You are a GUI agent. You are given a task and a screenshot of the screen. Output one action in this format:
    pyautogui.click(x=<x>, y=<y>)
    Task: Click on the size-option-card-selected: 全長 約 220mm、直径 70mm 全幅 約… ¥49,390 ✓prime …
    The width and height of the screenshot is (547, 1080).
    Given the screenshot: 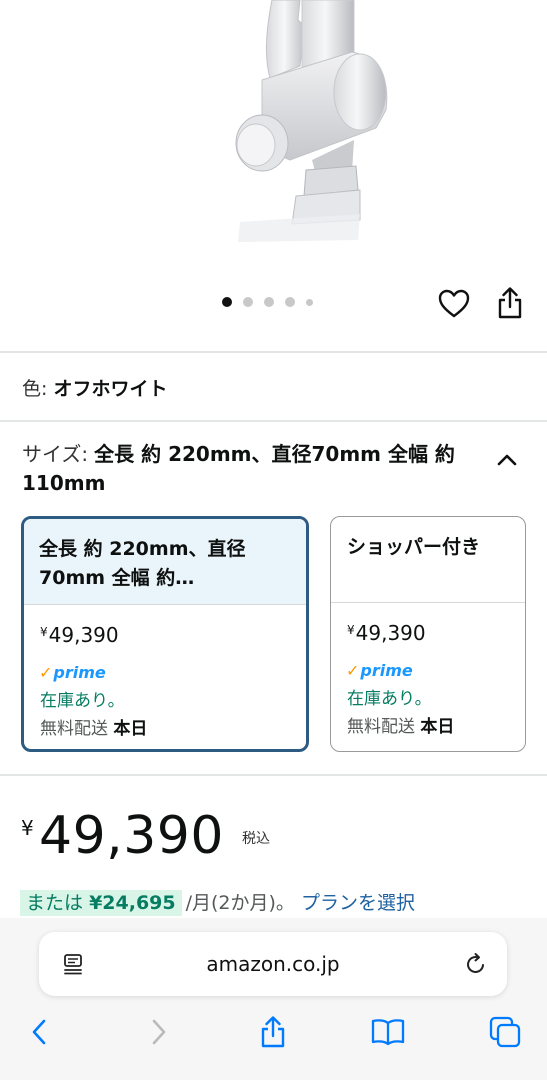 What is the action you would take?
    pyautogui.click(x=165, y=634)
    